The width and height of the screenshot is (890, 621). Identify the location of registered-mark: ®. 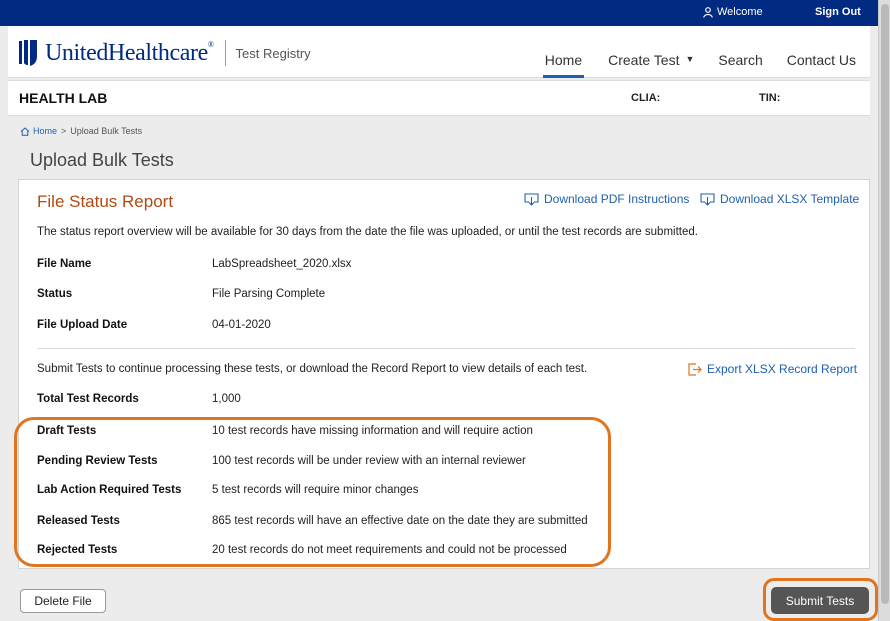
(210, 44).